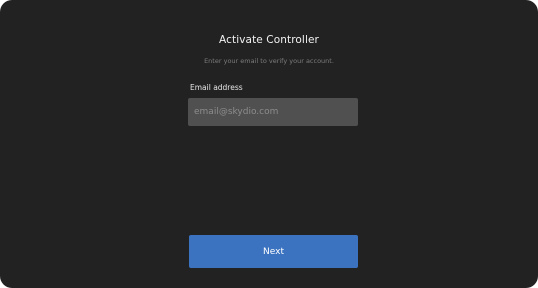 Image resolution: width=538 pixels, height=288 pixels. I want to click on email-field, so click(273, 112).